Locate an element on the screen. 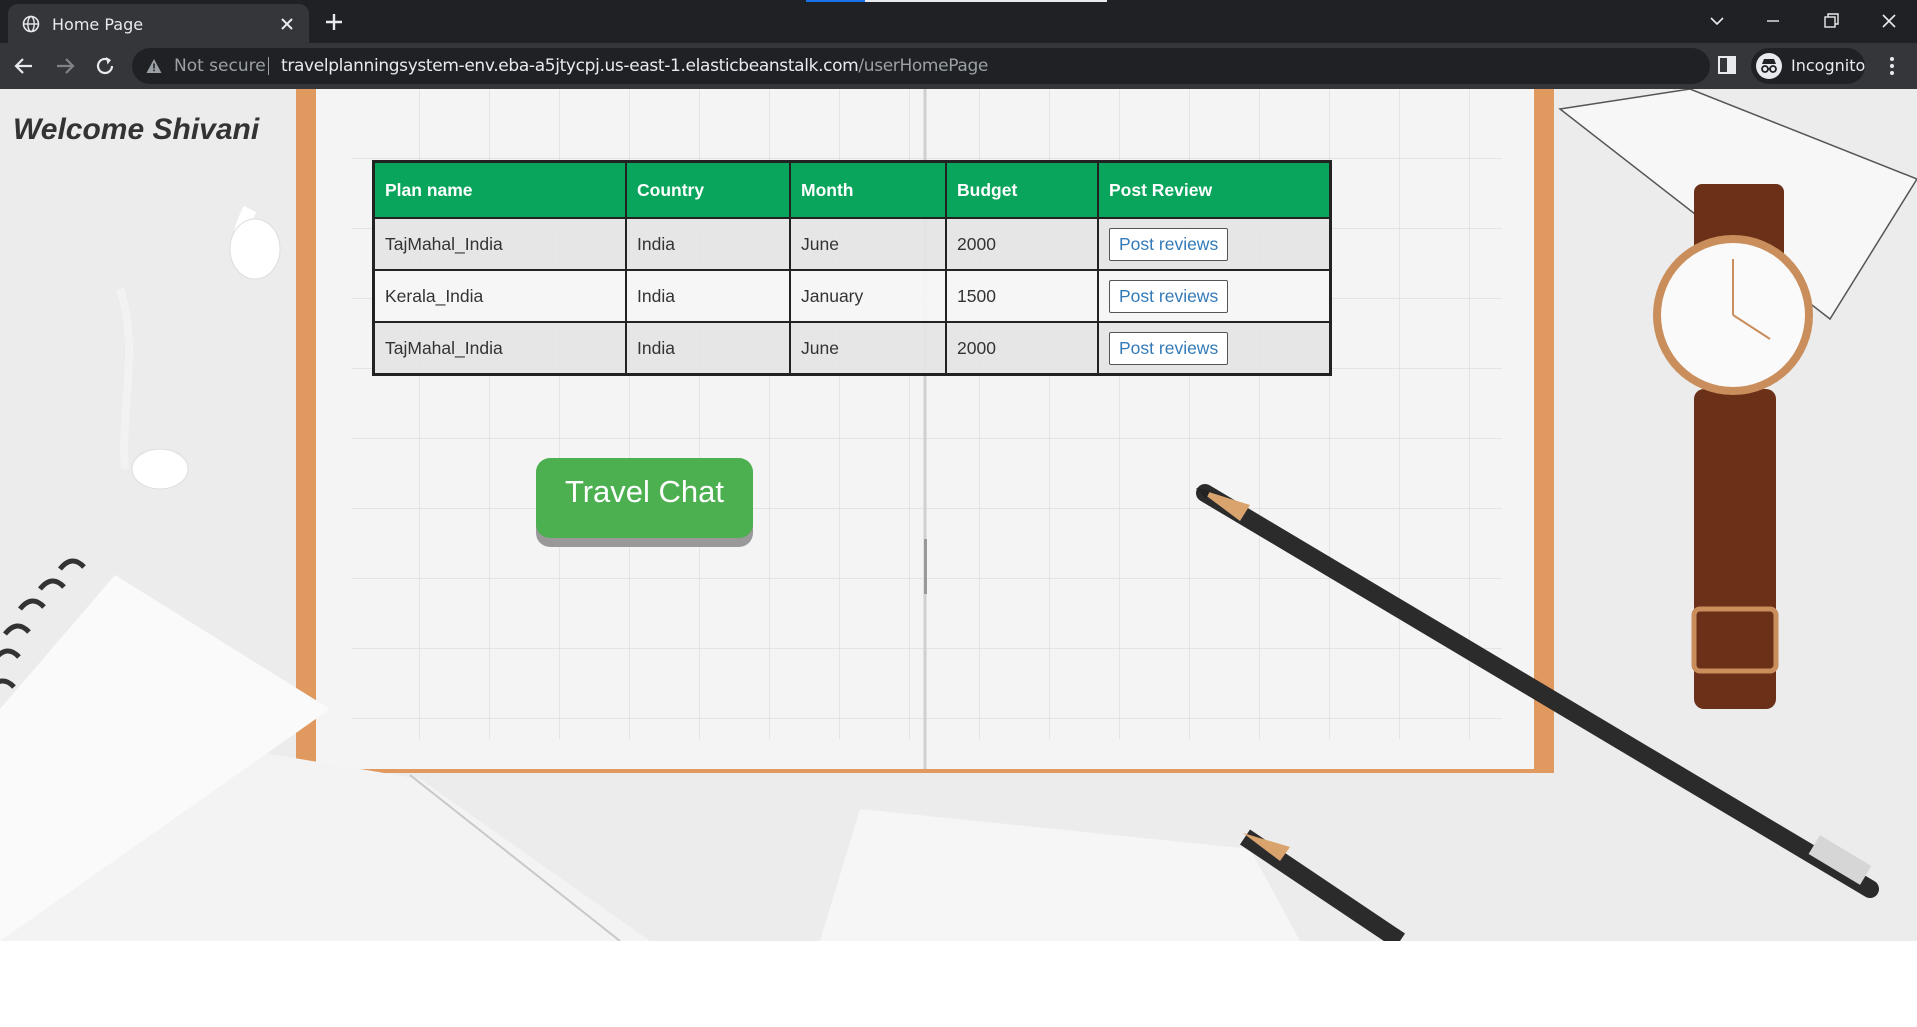 Image resolution: width=1917 pixels, height=1027 pixels. forward-icon is located at coordinates (65, 66).